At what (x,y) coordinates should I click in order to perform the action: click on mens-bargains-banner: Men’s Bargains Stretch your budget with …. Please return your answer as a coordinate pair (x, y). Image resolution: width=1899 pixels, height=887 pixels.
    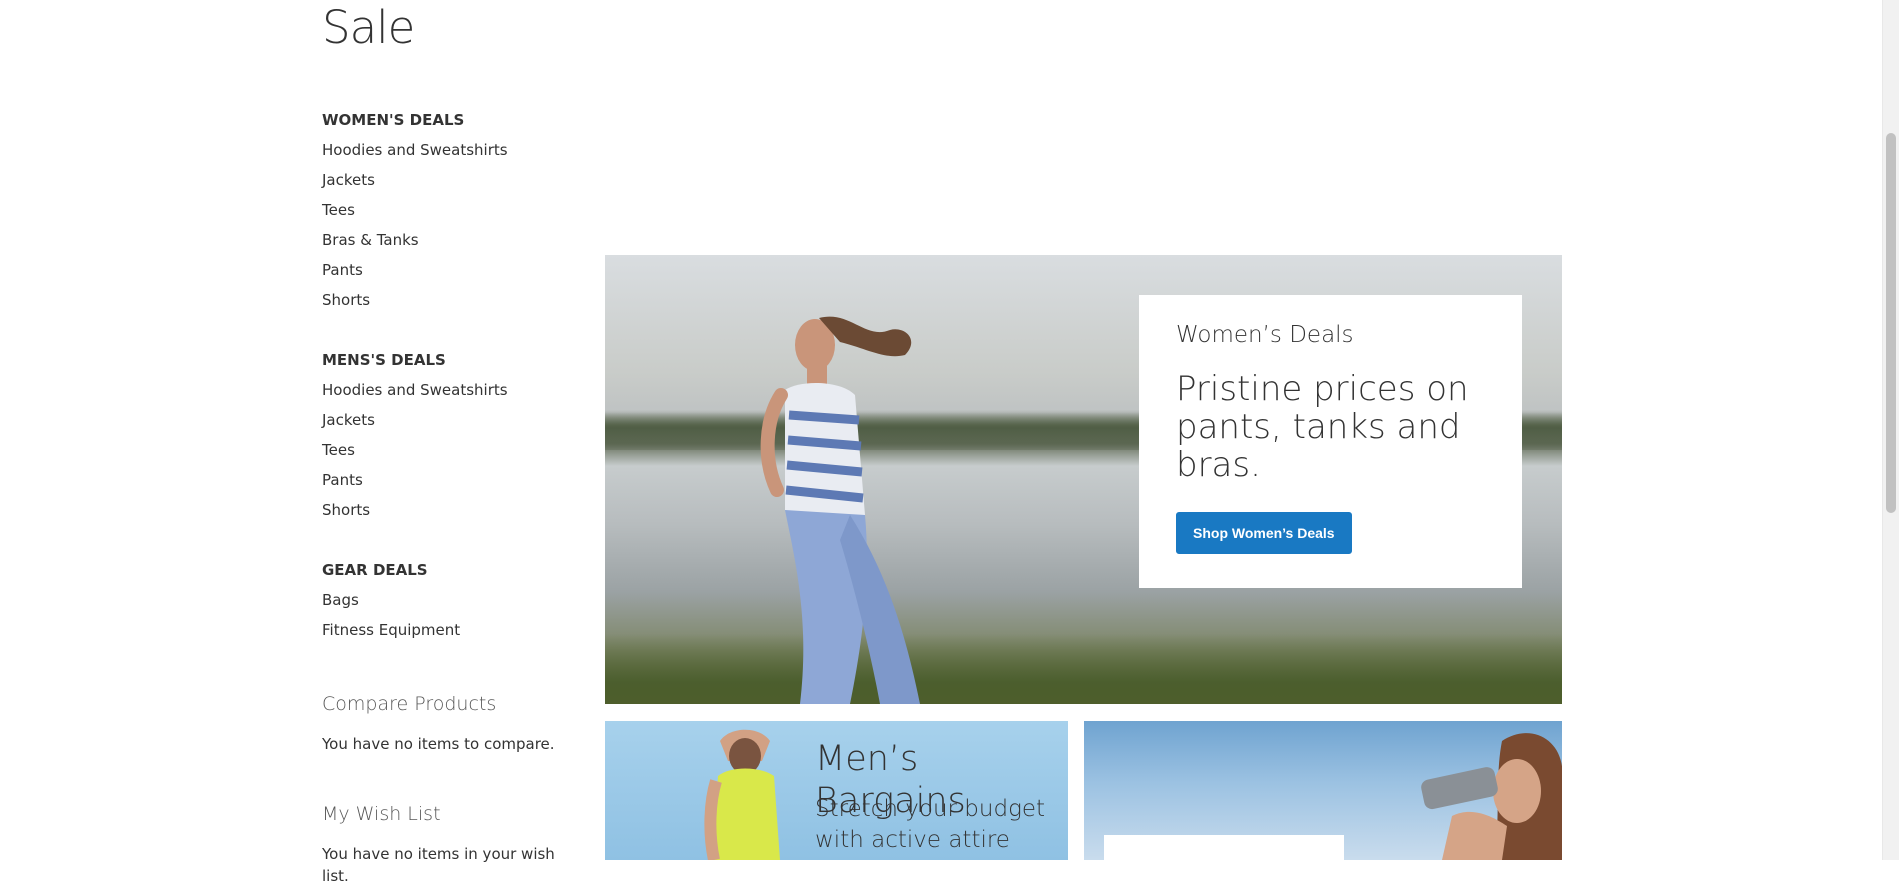
    Looking at the image, I should click on (836, 790).